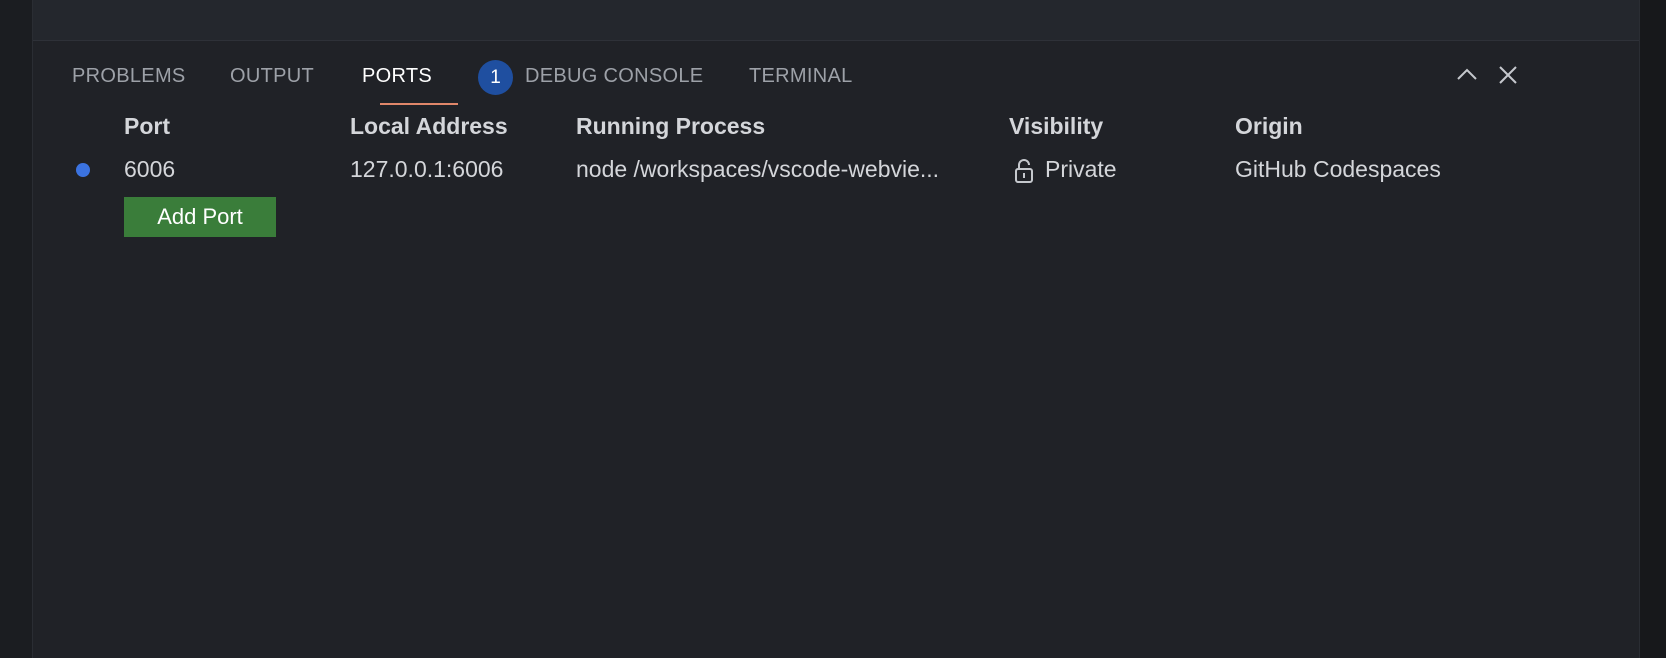  Describe the element at coordinates (147, 126) in the screenshot. I see `column-header-port: Port` at that location.